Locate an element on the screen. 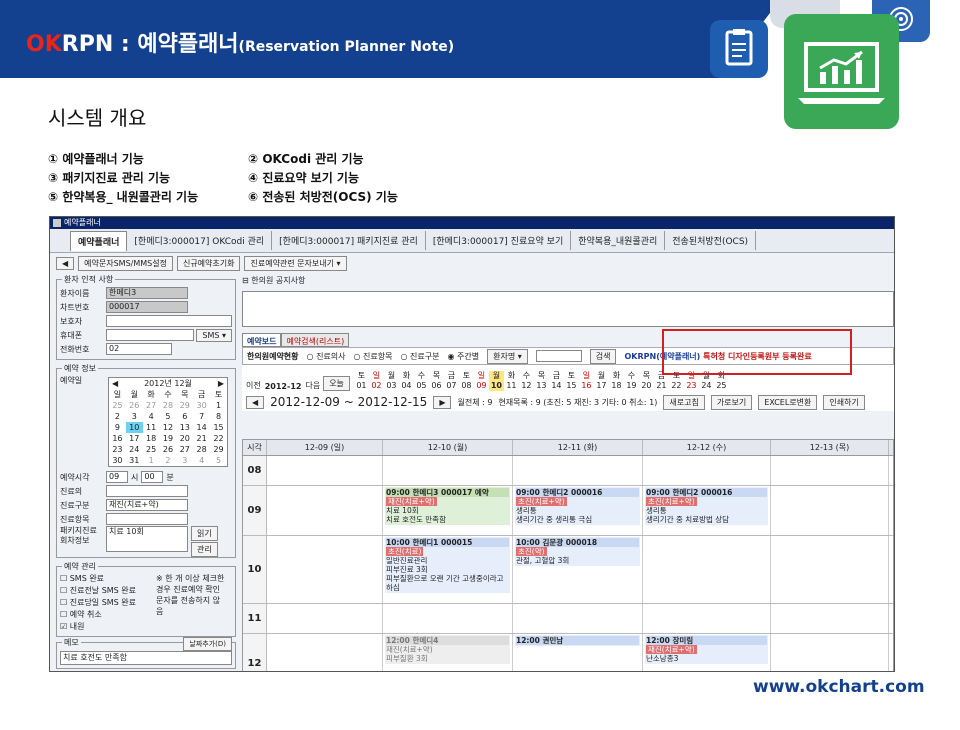 The height and width of the screenshot is (730, 960). calendar-day: 21 is located at coordinates (201, 438).